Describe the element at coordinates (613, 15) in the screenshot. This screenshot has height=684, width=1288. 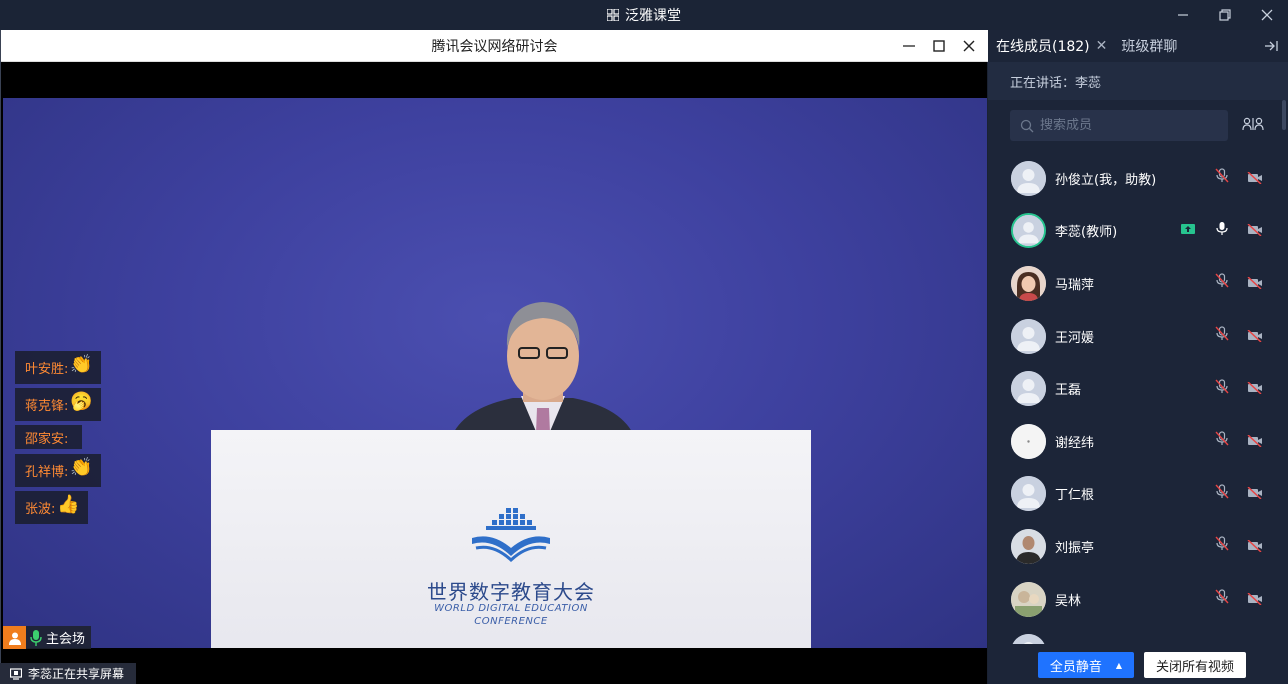
I see `app-logo-icon` at that location.